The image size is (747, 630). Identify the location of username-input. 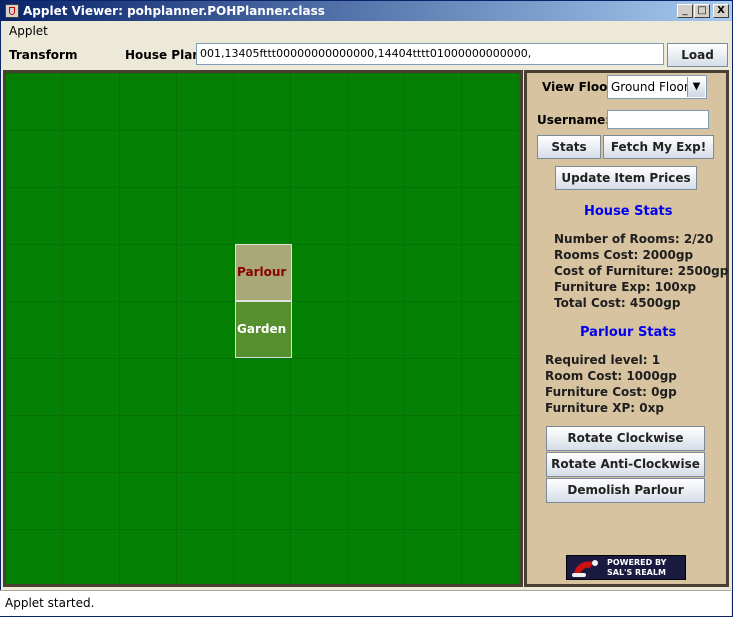
(658, 119).